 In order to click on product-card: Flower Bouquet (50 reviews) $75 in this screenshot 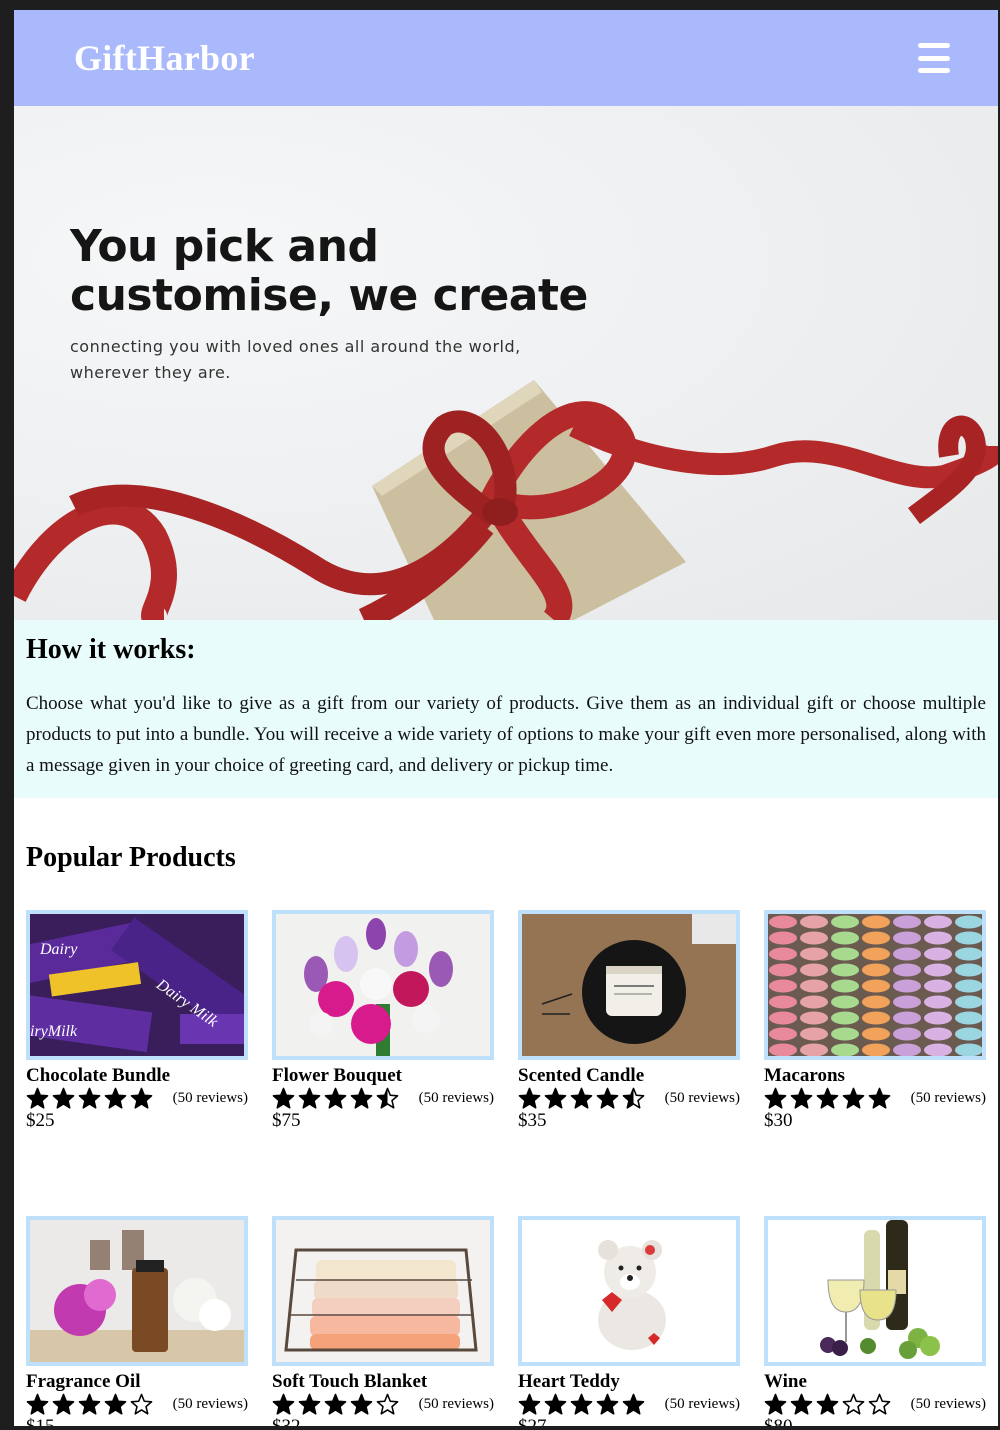, I will do `click(383, 1021)`.